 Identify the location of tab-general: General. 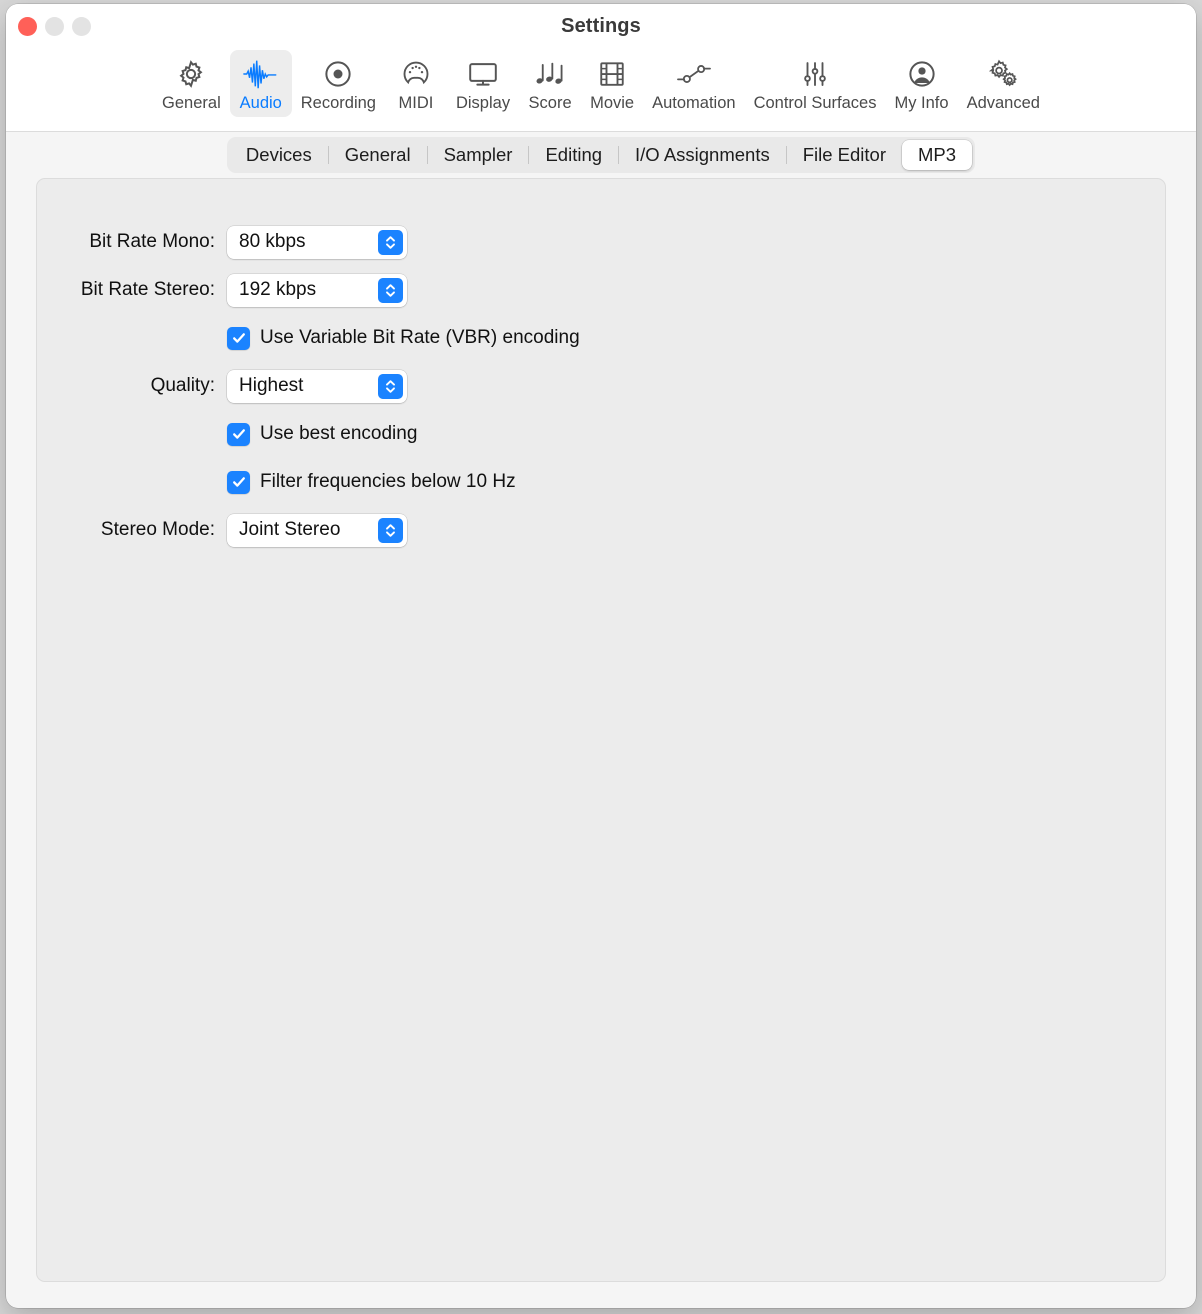
(378, 155).